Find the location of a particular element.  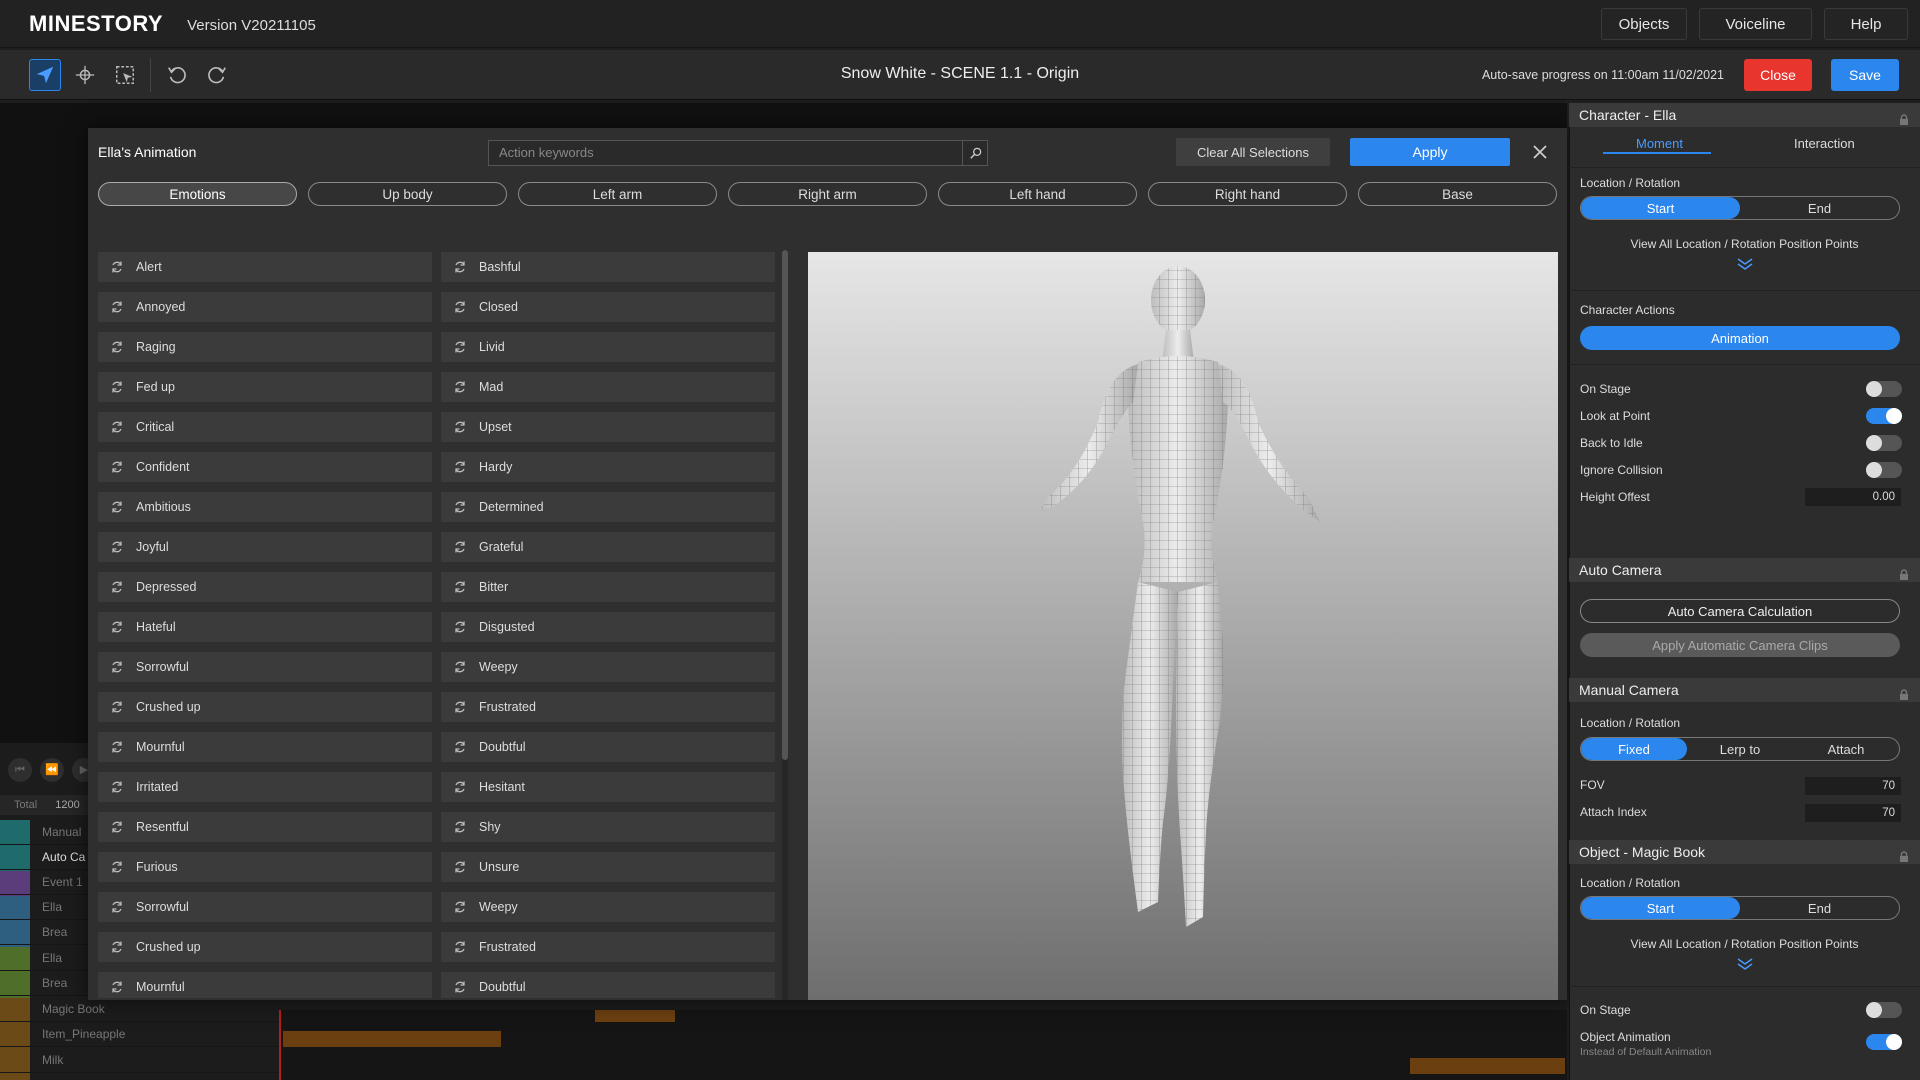

track-label: Item_Pineapple is located at coordinates (140, 1034).